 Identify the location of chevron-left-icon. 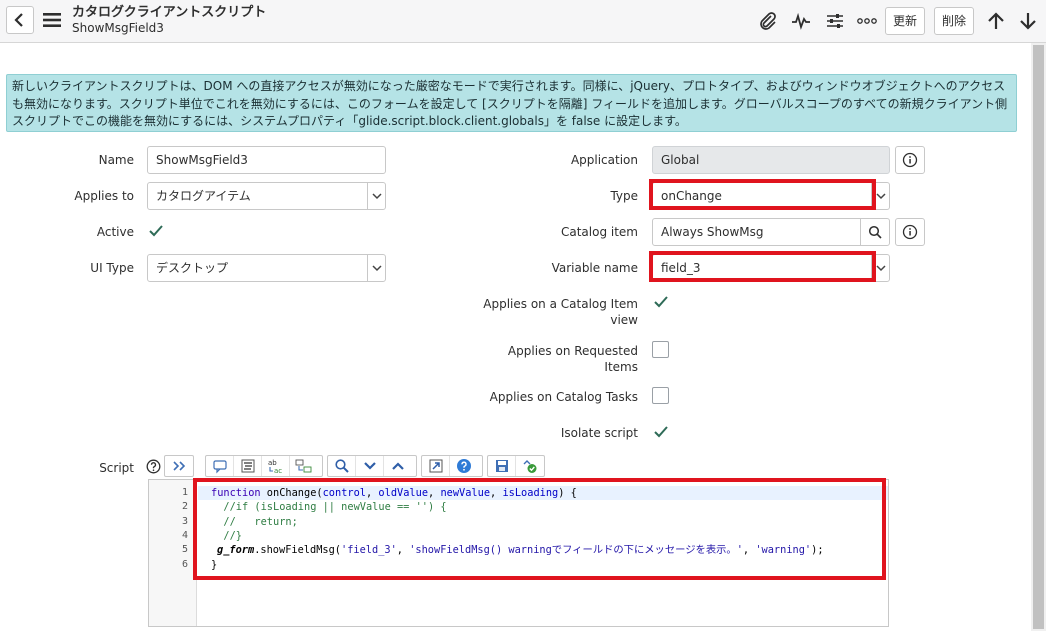
(18, 20).